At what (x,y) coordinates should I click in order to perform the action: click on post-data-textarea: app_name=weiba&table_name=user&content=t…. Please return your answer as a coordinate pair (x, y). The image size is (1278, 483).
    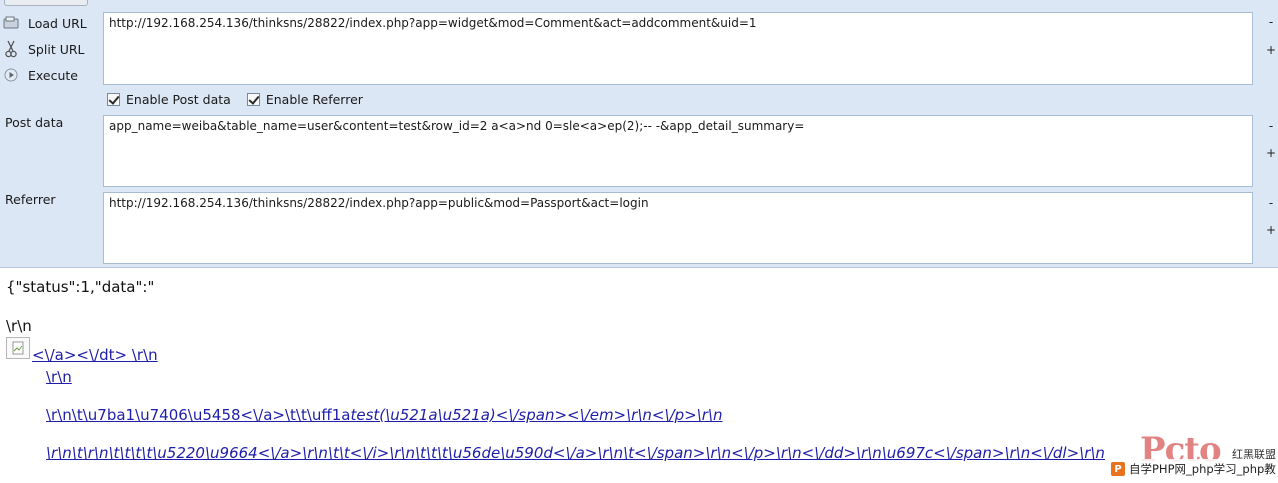
    Looking at the image, I should click on (678, 151).